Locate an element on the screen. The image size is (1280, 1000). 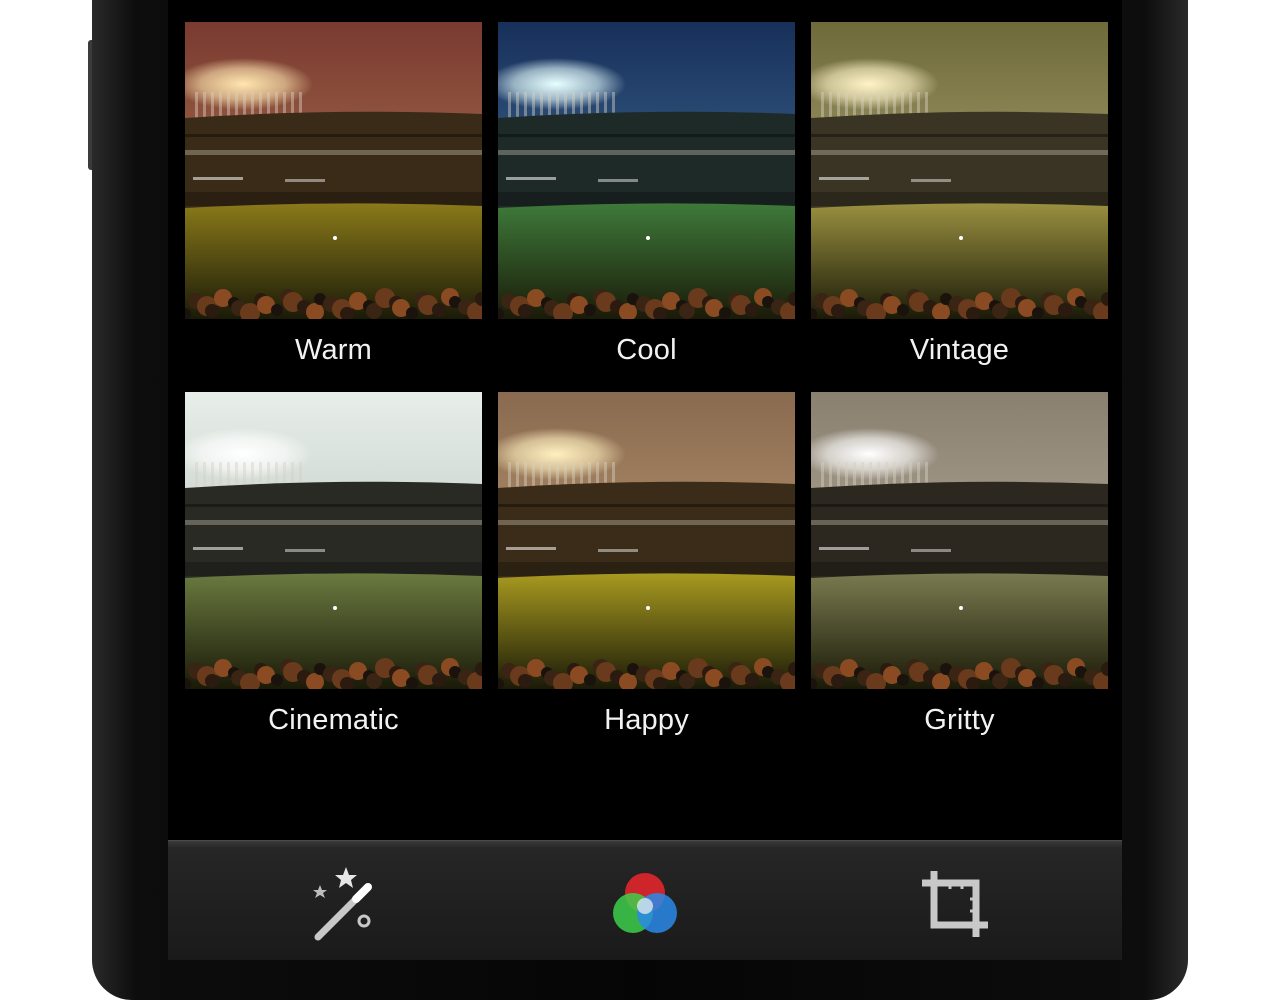
filter-label: Vintage is located at coordinates (959, 350).